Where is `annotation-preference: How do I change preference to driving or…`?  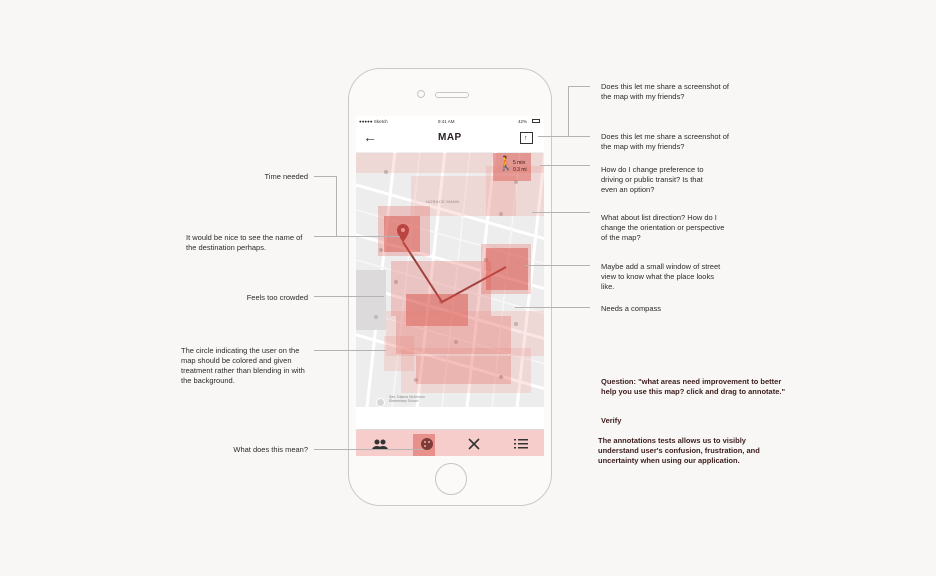 annotation-preference: How do I change preference to driving or… is located at coordinates (652, 179).